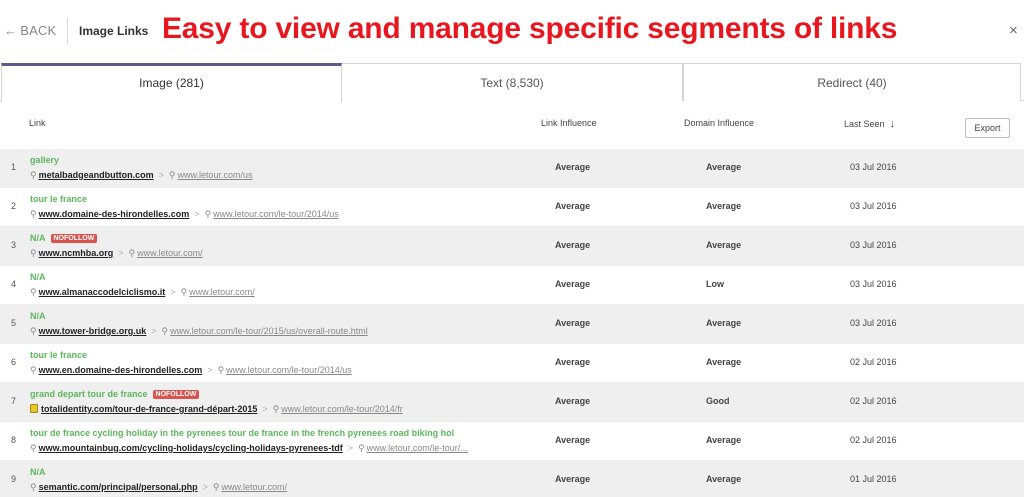 Image resolution: width=1024 pixels, height=497 pixels. I want to click on sort-down-icon: ↓, so click(892, 124).